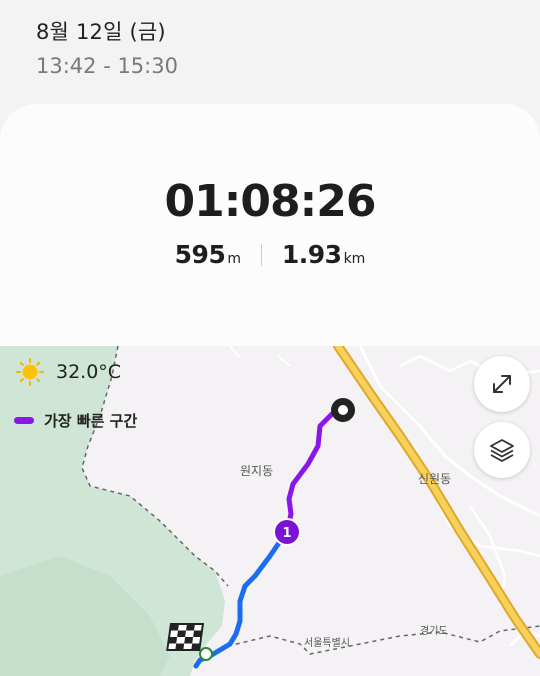 The image size is (540, 676). Describe the element at coordinates (315, 470) in the screenshot. I see `fastest-segment-line` at that location.